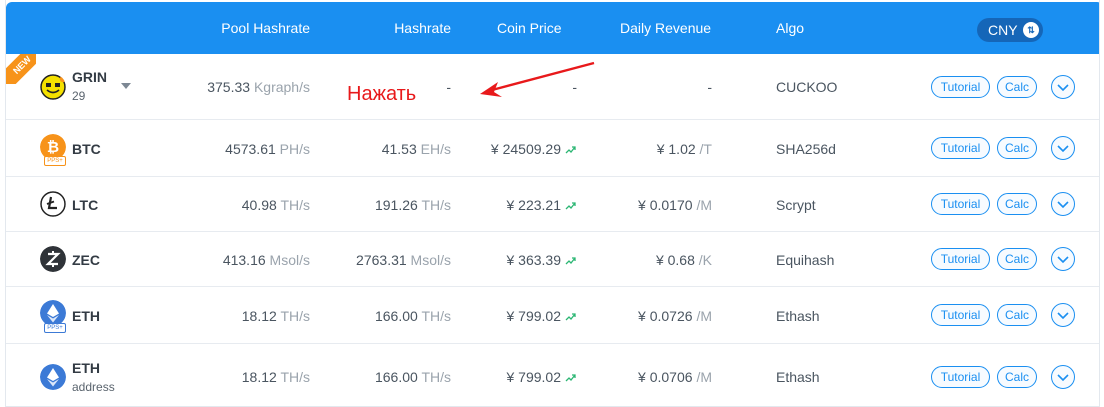  What do you see at coordinates (1003, 30) in the screenshot?
I see `currency-label: CNY` at bounding box center [1003, 30].